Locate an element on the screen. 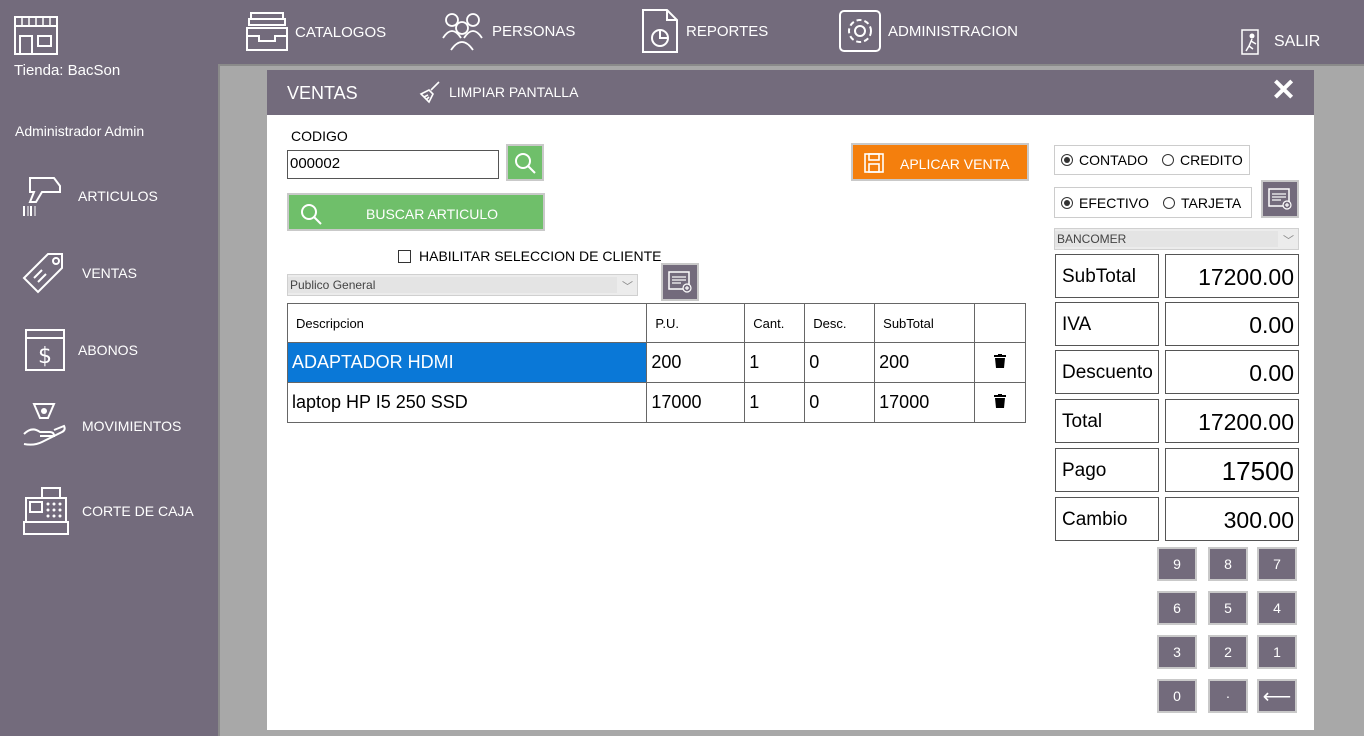 This screenshot has height=736, width=1364. price-tag-icon is located at coordinates (42, 273).